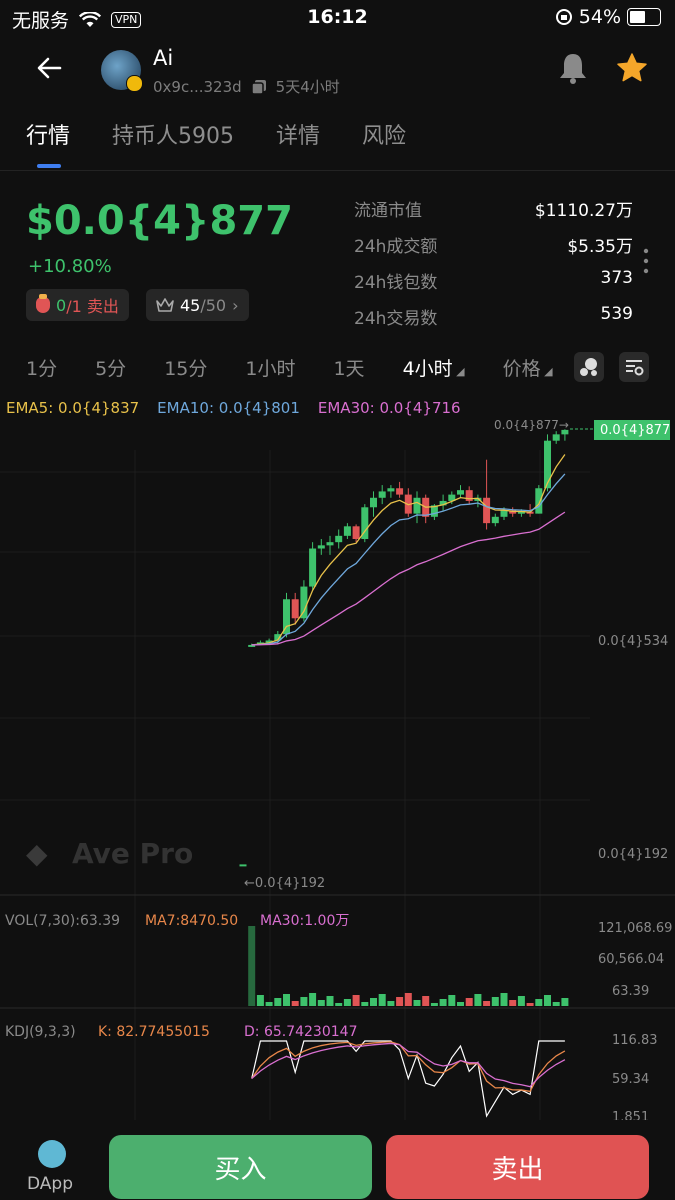  I want to click on indicator-settings-button, so click(589, 367).